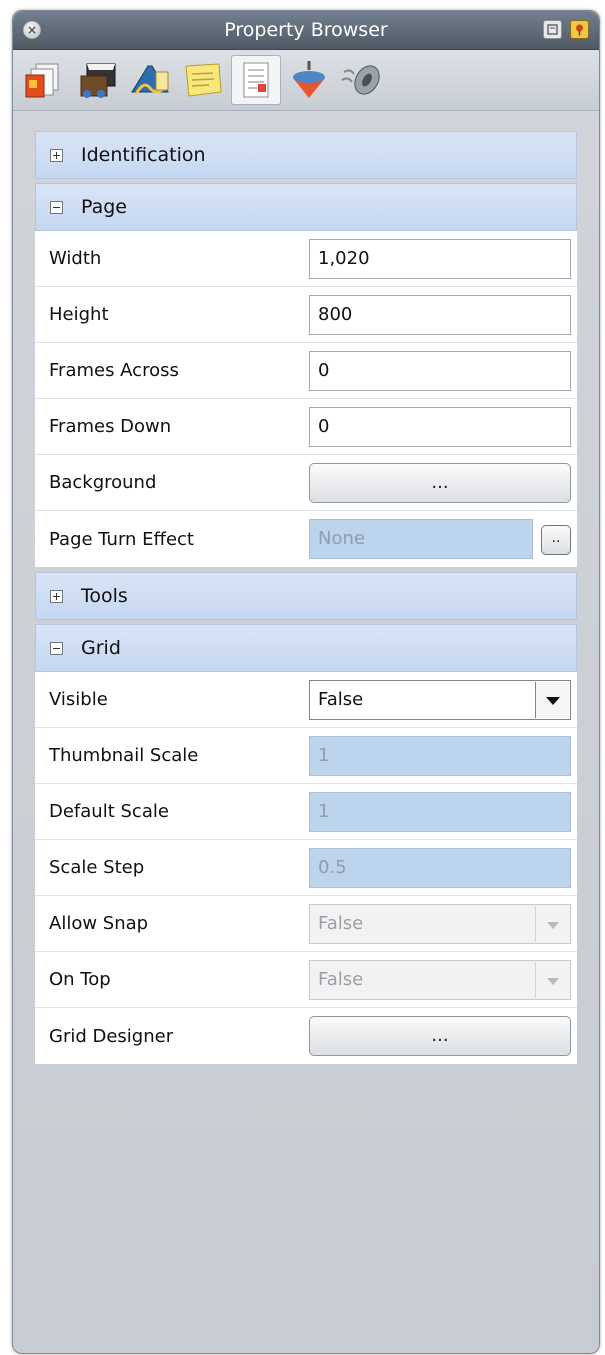 The image size is (605, 1355). I want to click on mouse-icon, so click(360, 80).